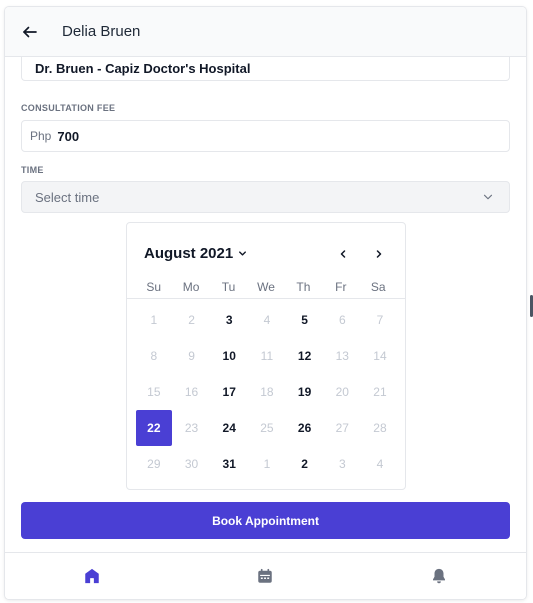 The width and height of the screenshot is (533, 603). I want to click on weekday-row: Su Mo Tu We Th Fr Sa, so click(266, 287).